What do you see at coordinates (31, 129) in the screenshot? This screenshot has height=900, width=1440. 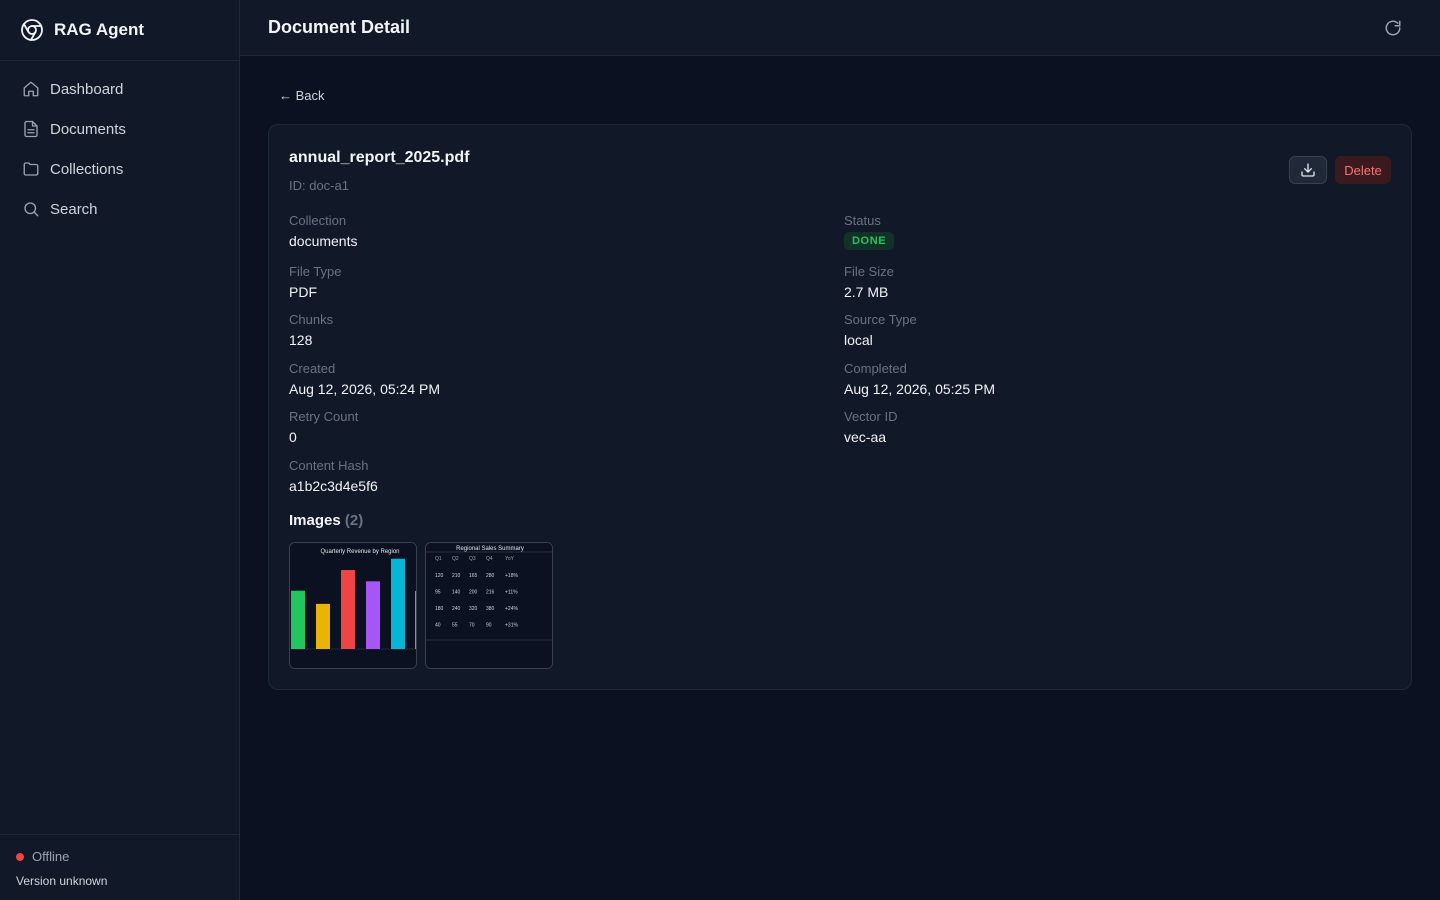 I see `document-icon` at bounding box center [31, 129].